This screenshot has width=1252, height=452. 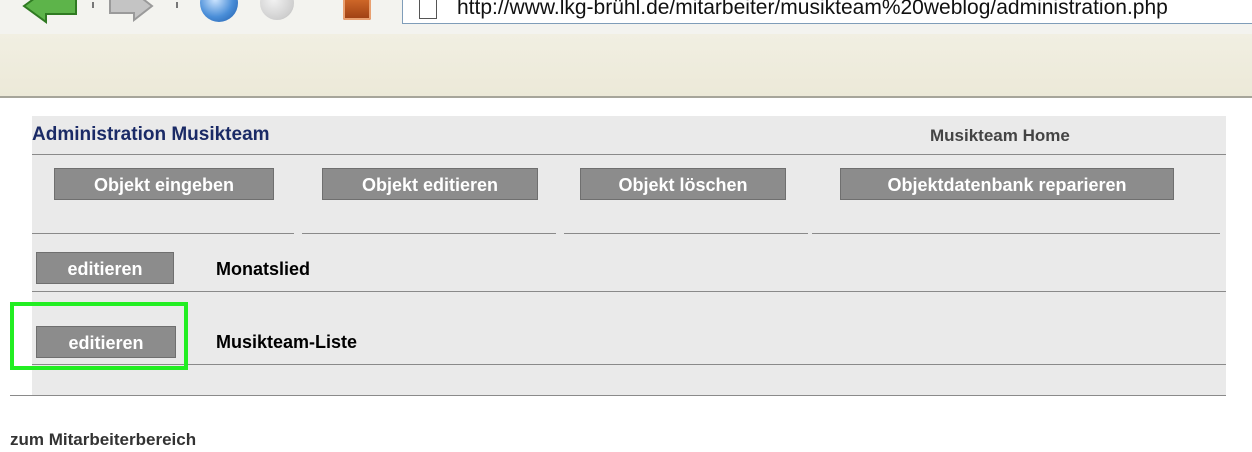 What do you see at coordinates (277, 10) in the screenshot?
I see `stop-icon` at bounding box center [277, 10].